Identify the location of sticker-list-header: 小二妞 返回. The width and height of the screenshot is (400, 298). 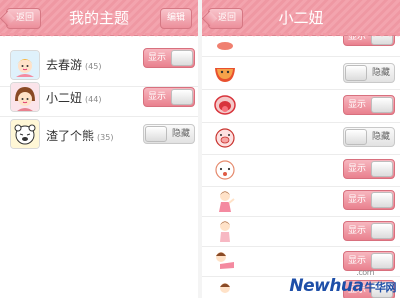
(301, 19).